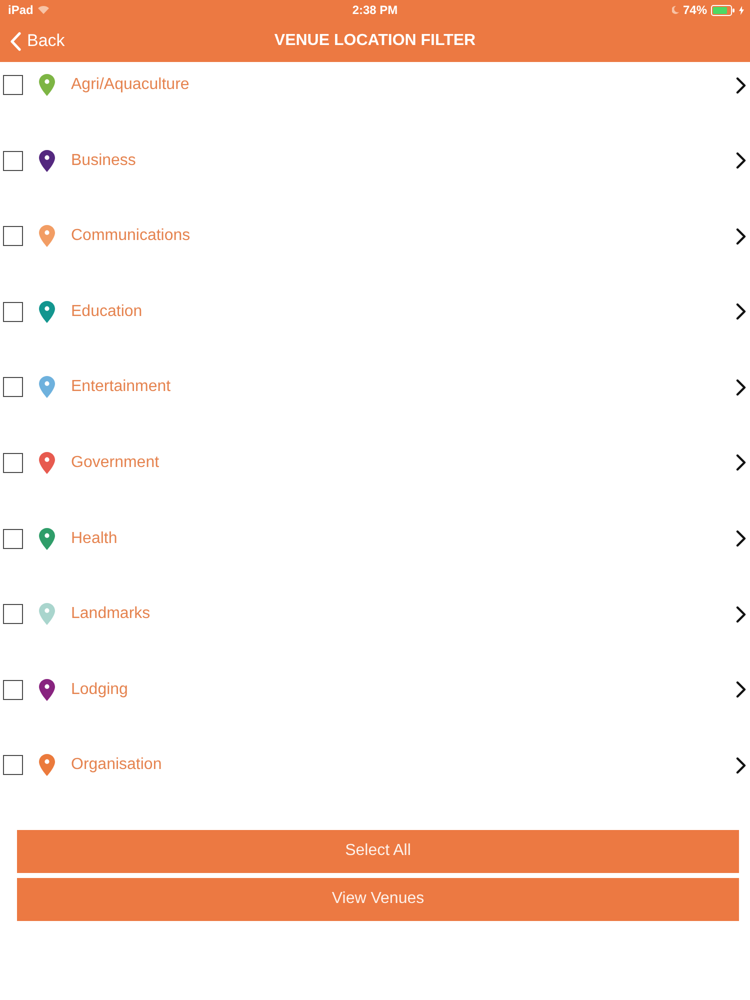 The height and width of the screenshot is (1000, 750). Describe the element at coordinates (375, 10) in the screenshot. I see `status-time: 2:38 PM` at that location.